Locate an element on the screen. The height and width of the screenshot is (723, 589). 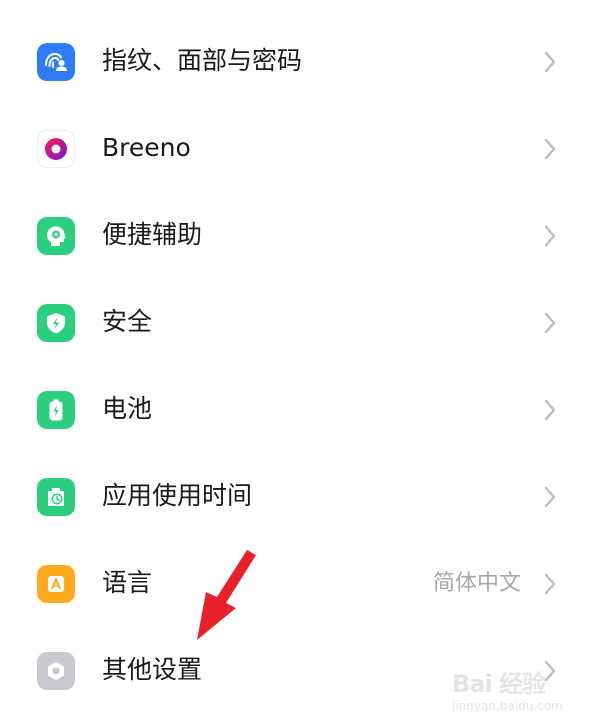
settings-item-convenience-assist: 便捷辅助 is located at coordinates (294, 235).